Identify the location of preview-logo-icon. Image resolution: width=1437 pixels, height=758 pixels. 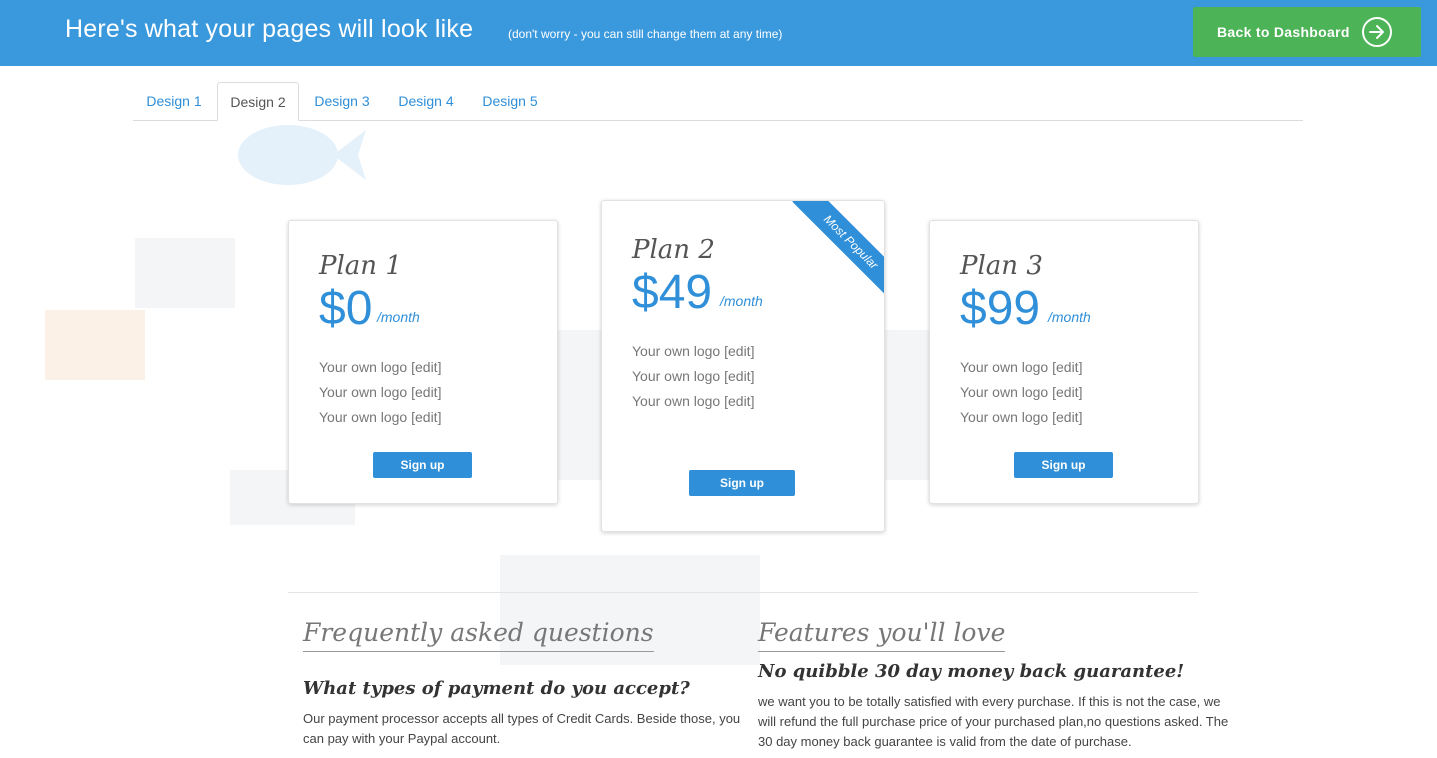
(302, 155).